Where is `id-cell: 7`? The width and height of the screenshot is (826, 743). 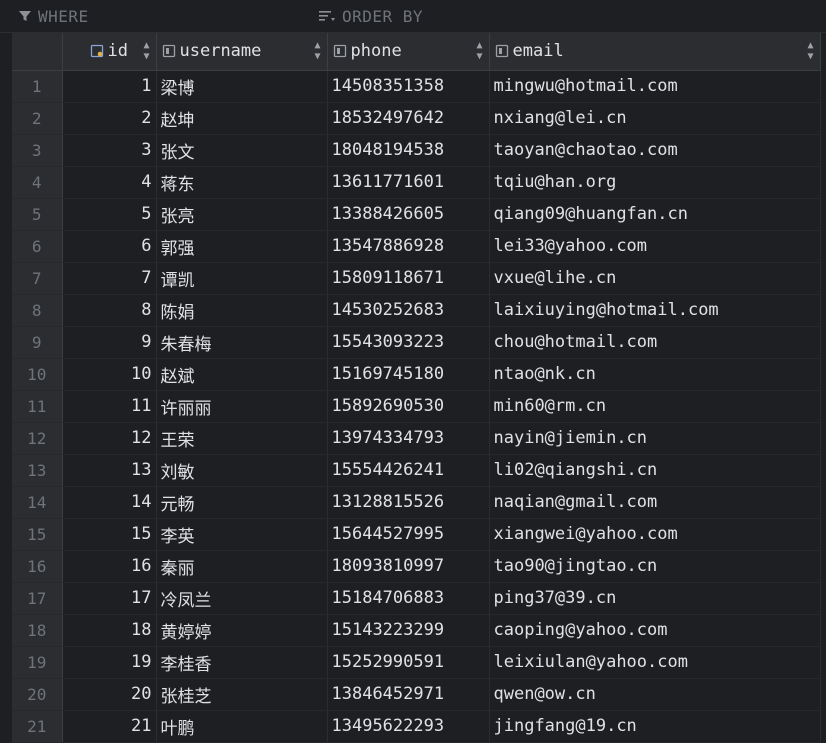 id-cell: 7 is located at coordinates (109, 278).